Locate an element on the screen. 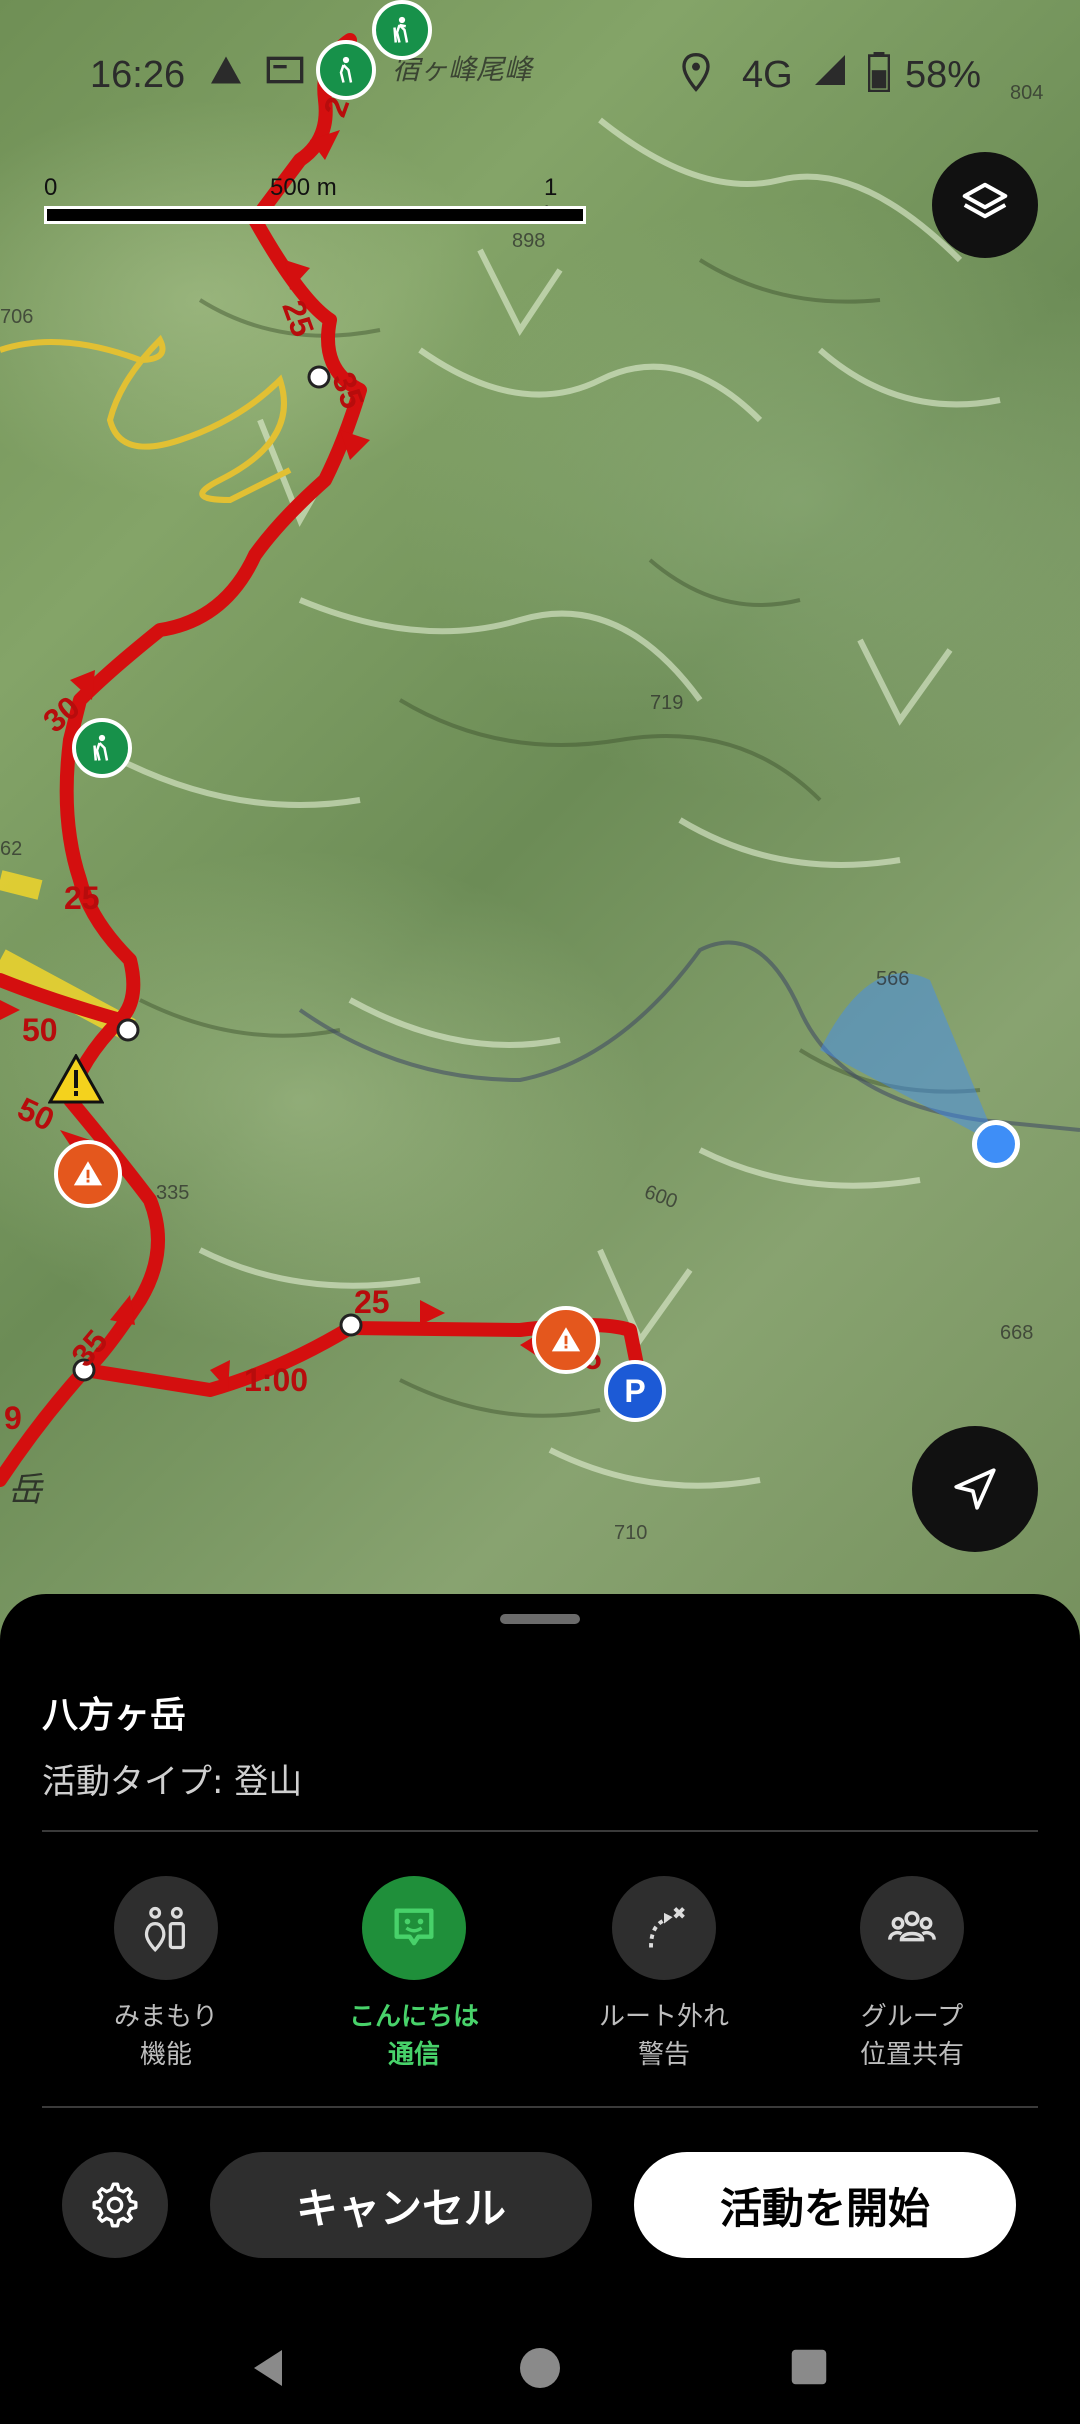  recents-icon is located at coordinates (809, 2367).